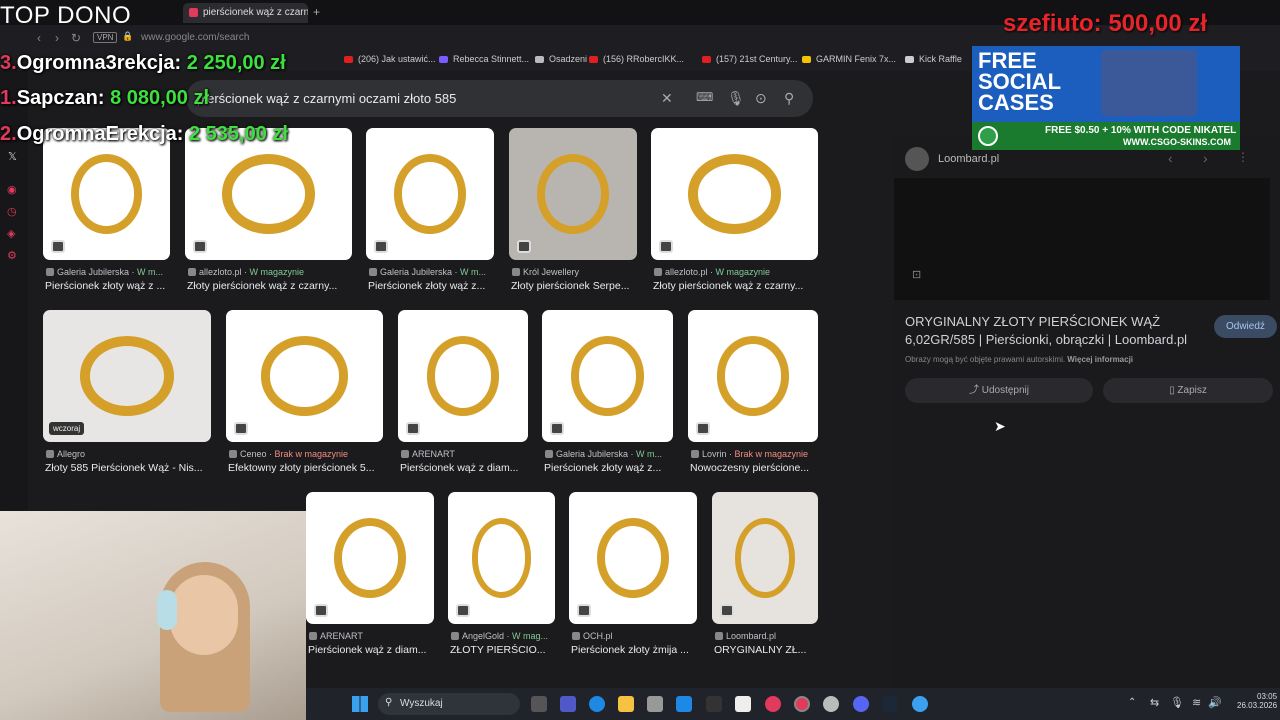 The width and height of the screenshot is (1280, 720). What do you see at coordinates (768, 636) in the screenshot?
I see `result-source: Loombard.pl` at bounding box center [768, 636].